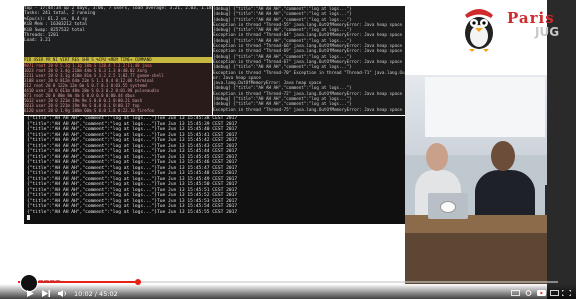 The image size is (576, 299). What do you see at coordinates (30, 293) in the screenshot?
I see `play-icon` at bounding box center [30, 293].